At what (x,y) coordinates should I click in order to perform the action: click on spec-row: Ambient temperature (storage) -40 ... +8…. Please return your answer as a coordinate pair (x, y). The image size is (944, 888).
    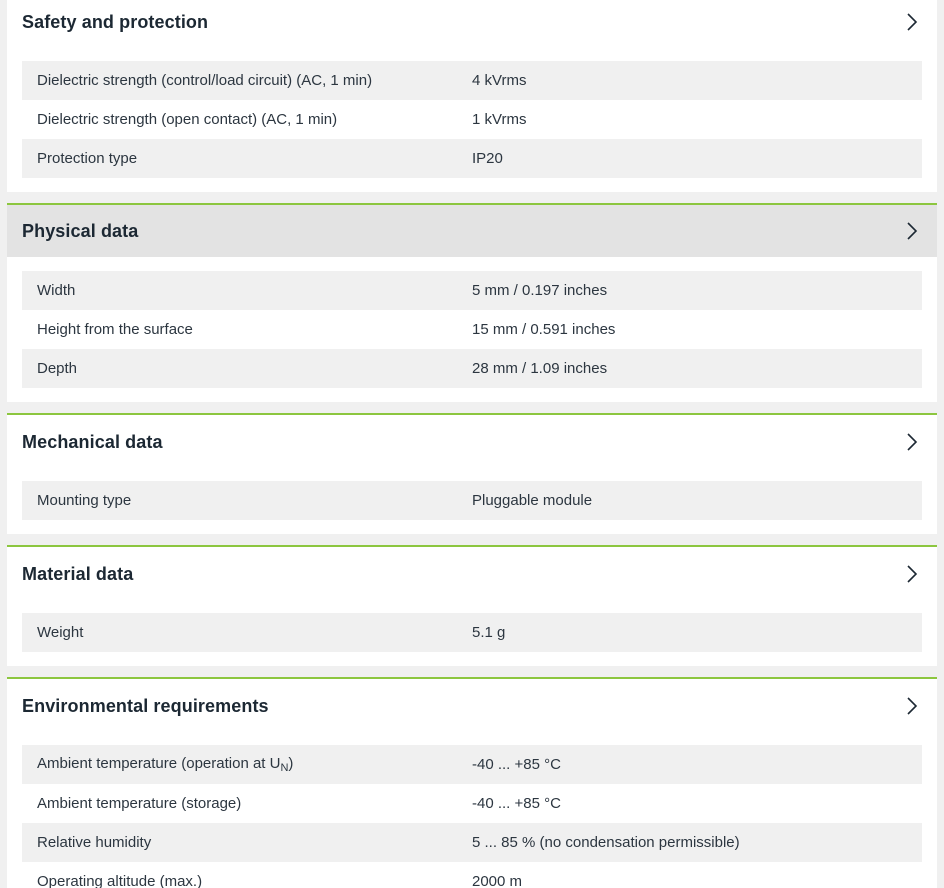
    Looking at the image, I should click on (472, 803).